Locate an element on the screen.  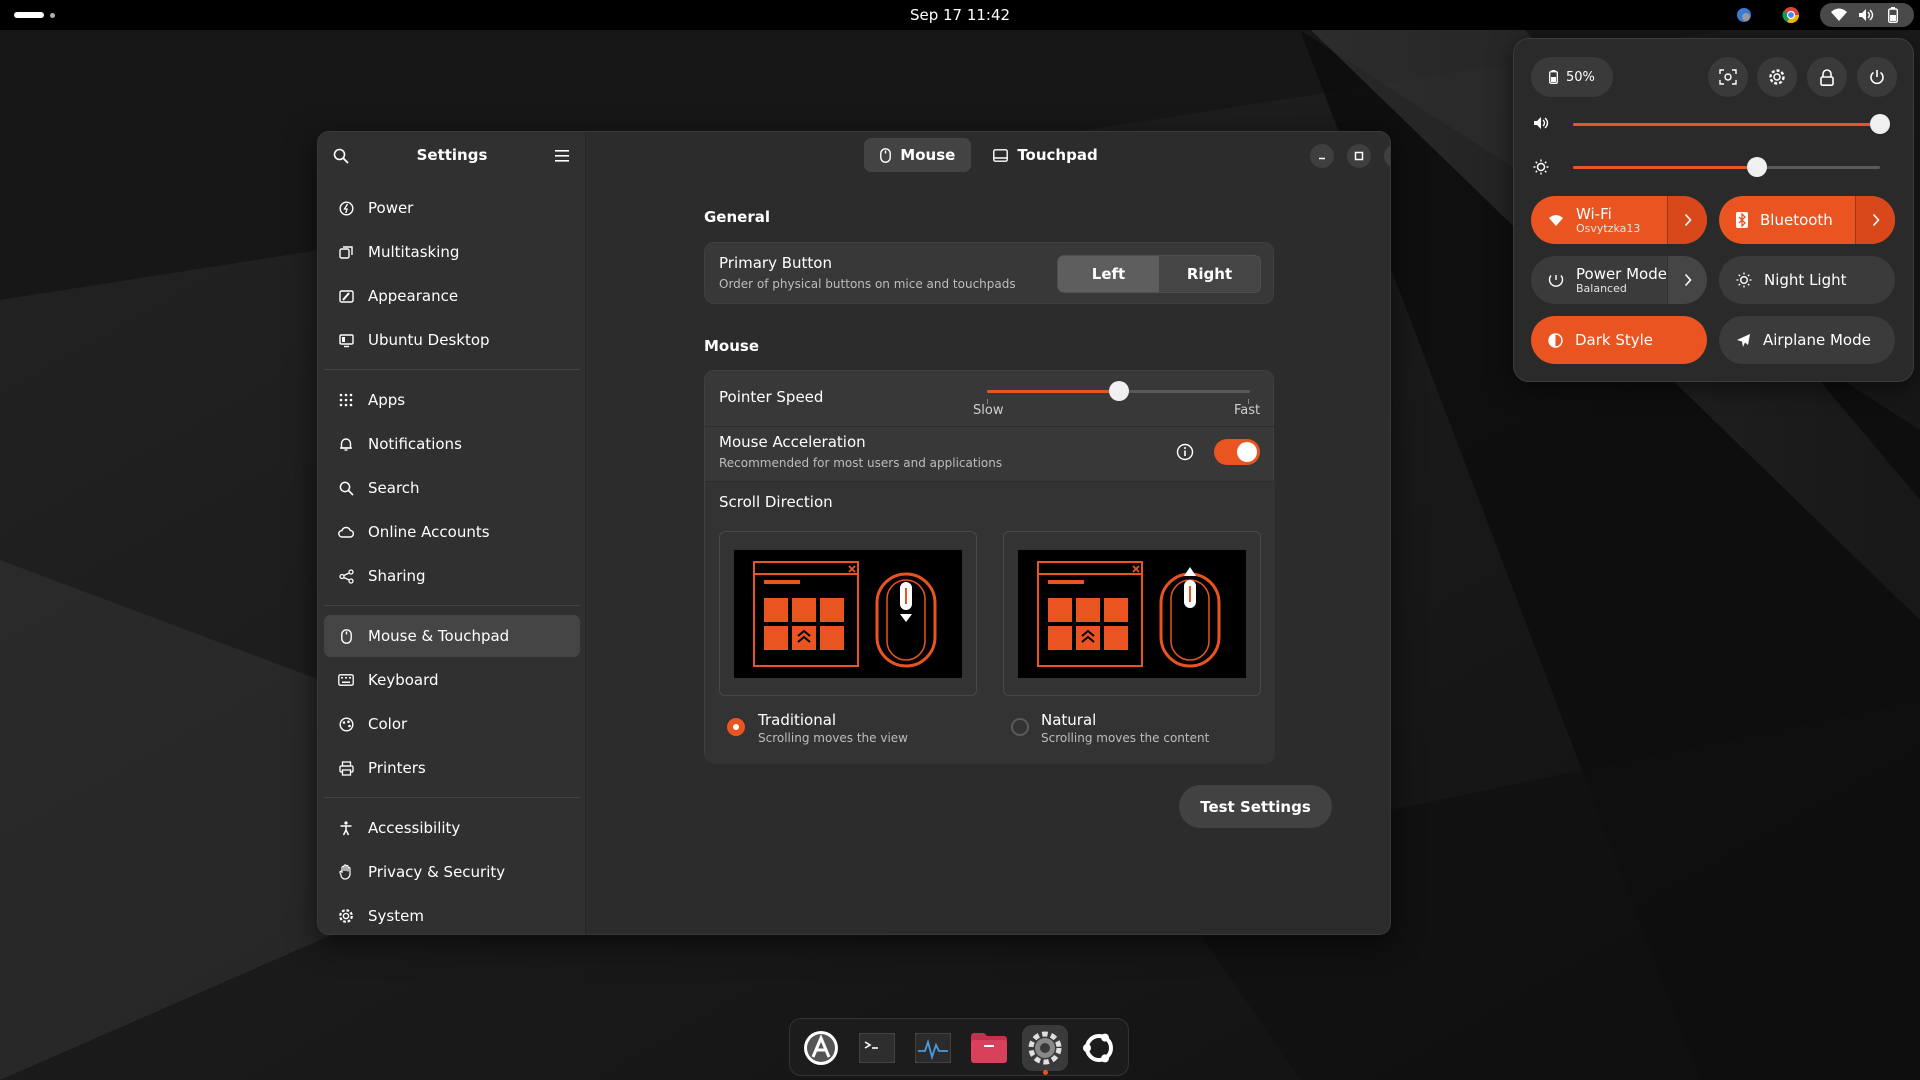
sidebar-item-label: System is located at coordinates (396, 916).